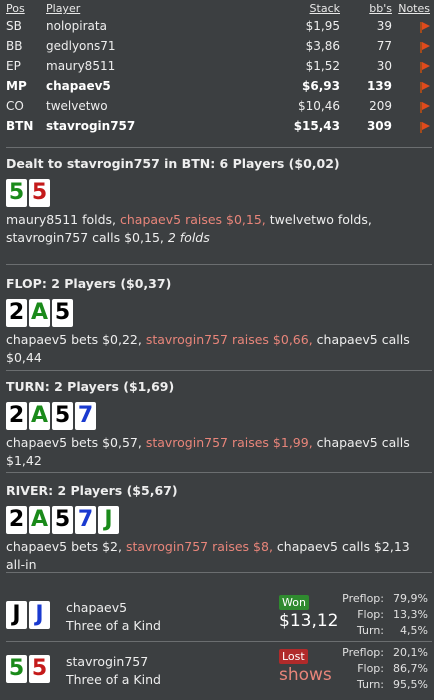  I want to click on river-heading: RIVER: 2 Players ($5,67), so click(92, 490).